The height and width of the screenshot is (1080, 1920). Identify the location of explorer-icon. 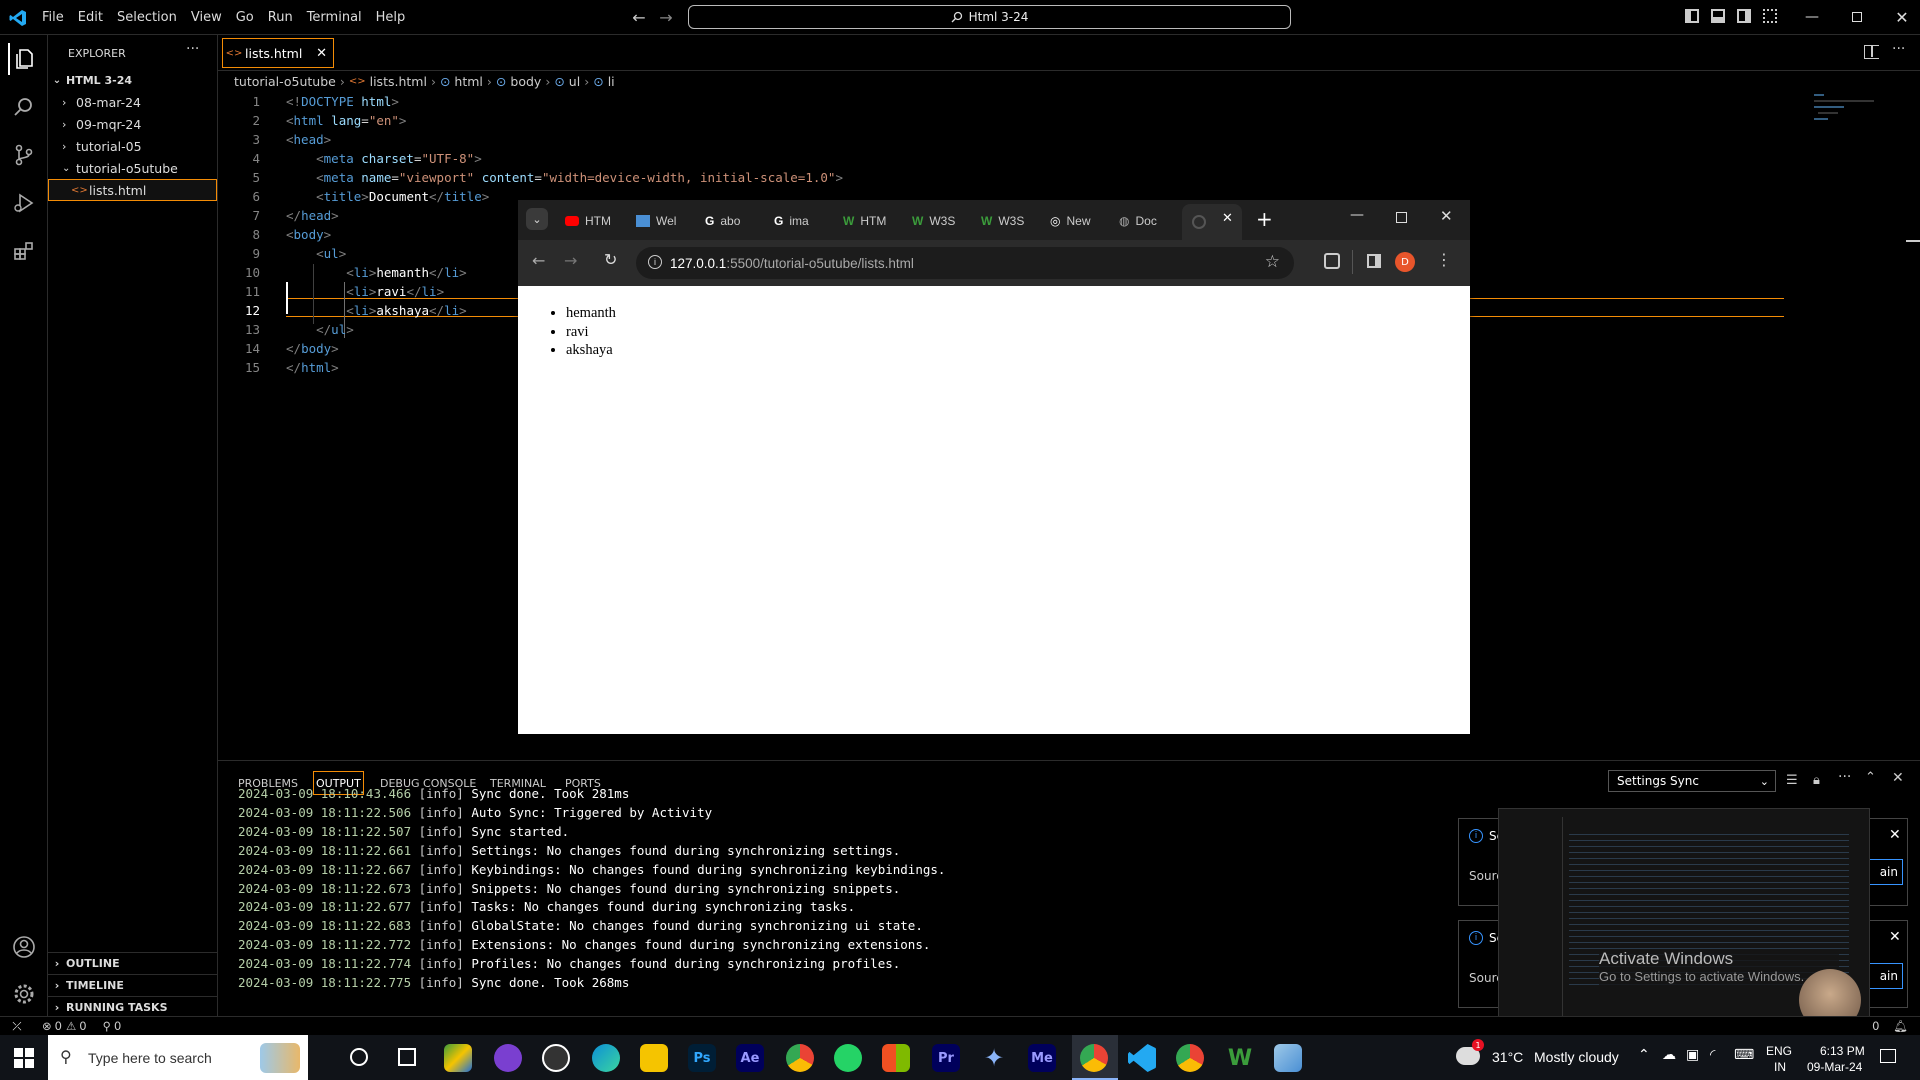
(24, 59).